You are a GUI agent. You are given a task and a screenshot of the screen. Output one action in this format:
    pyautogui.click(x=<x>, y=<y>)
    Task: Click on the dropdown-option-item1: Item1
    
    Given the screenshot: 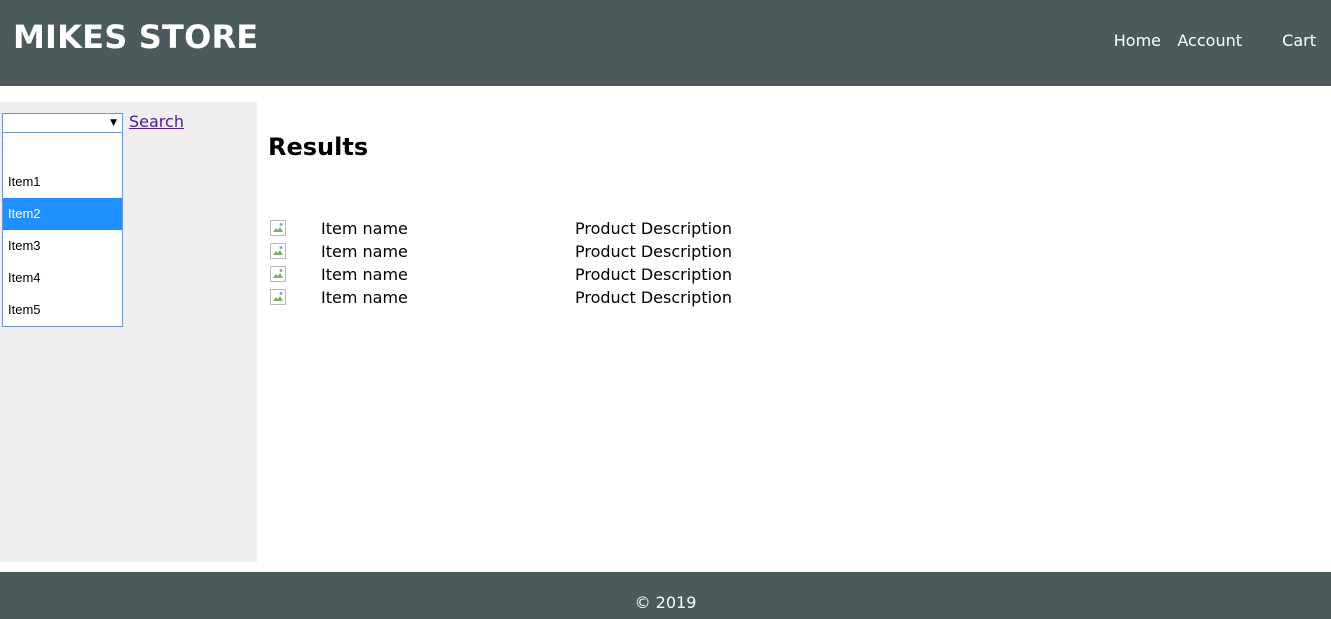 What is the action you would take?
    pyautogui.click(x=62, y=182)
    